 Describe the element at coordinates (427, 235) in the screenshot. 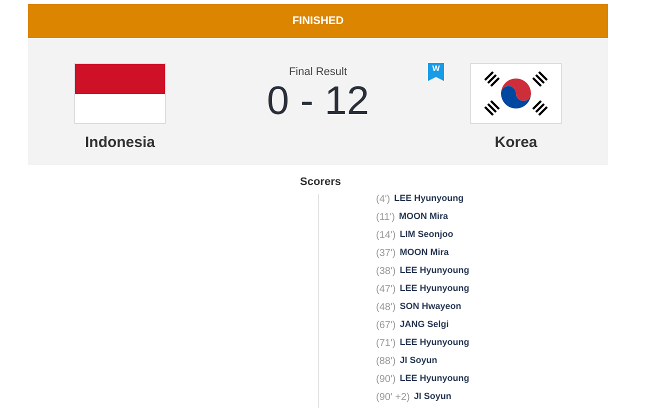

I see `scorer-name: LIM Seonjoo` at that location.